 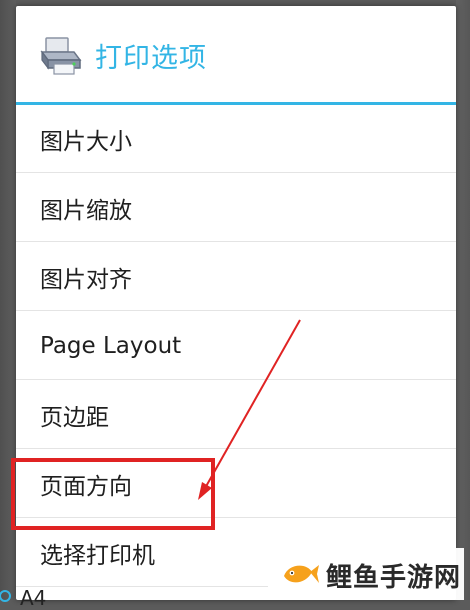 What do you see at coordinates (97, 555) in the screenshot?
I see `menu-item-label: 选择打印机` at bounding box center [97, 555].